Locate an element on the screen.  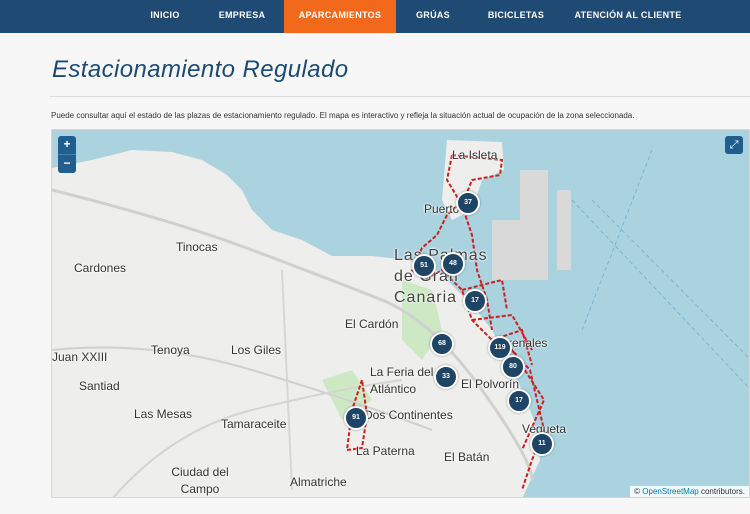
cluster-marker: 11 is located at coordinates (542, 444).